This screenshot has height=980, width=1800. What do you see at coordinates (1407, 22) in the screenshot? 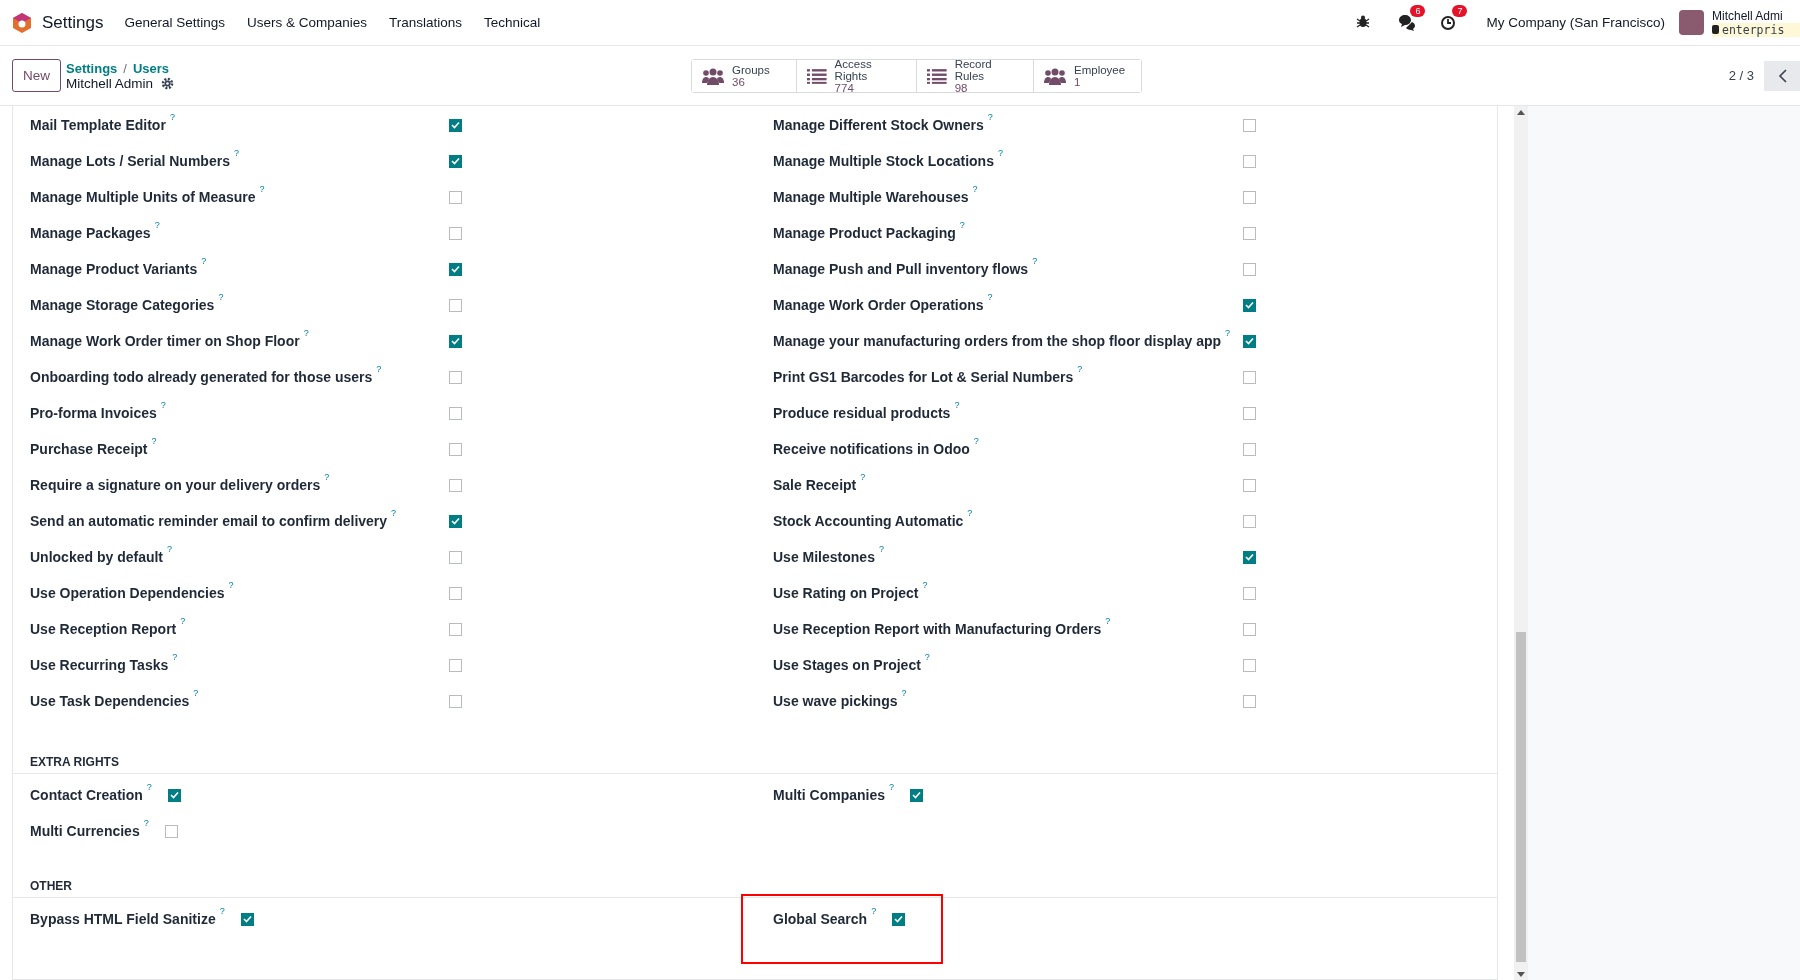
I see `systray-chat-button` at bounding box center [1407, 22].